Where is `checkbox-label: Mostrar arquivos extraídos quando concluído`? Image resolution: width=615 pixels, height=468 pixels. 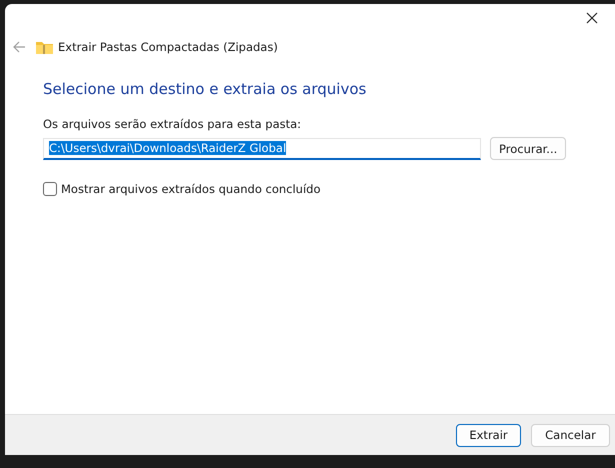 checkbox-label: Mostrar arquivos extraídos quando concluído is located at coordinates (191, 189).